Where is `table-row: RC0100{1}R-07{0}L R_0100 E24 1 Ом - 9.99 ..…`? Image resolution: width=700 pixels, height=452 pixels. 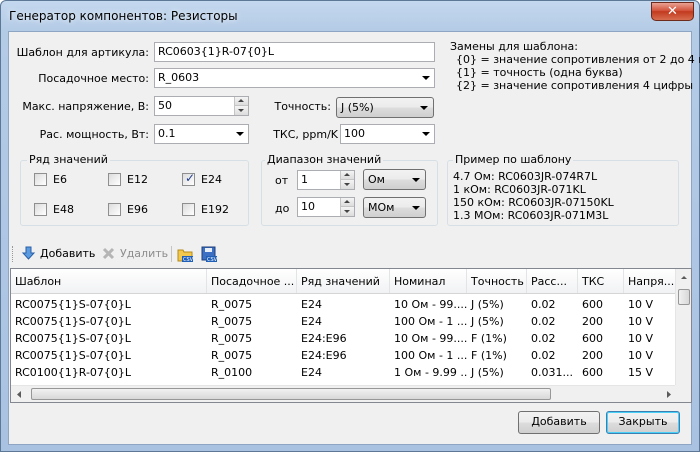
table-row: RC0100{1}R-07{0}L R_0100 E24 1 Ом - 9.99 ..… is located at coordinates (344, 372).